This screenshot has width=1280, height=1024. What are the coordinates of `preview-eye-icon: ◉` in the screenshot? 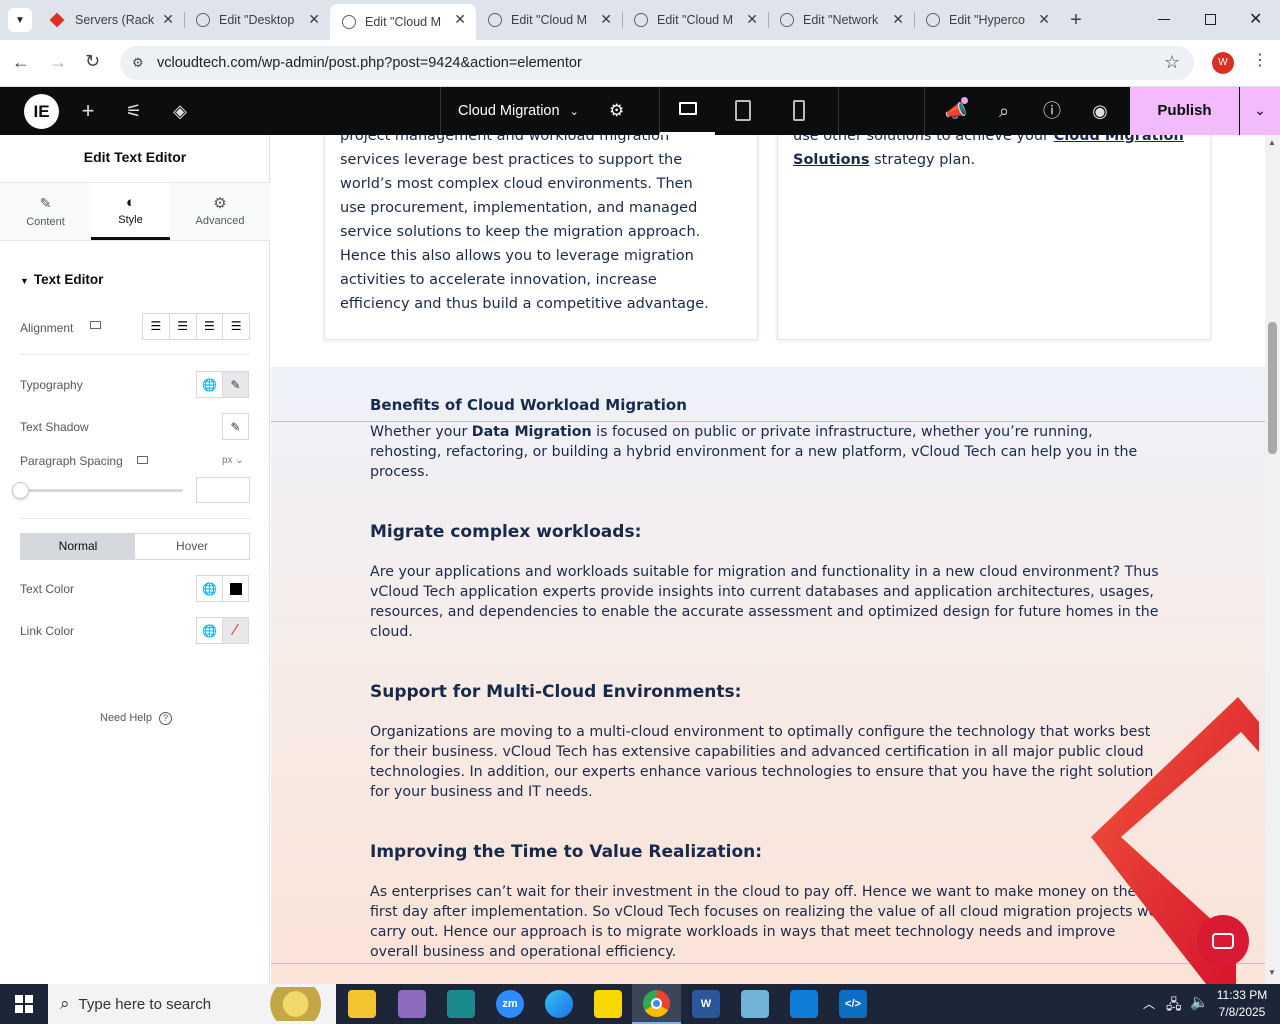 It's located at (1100, 111).